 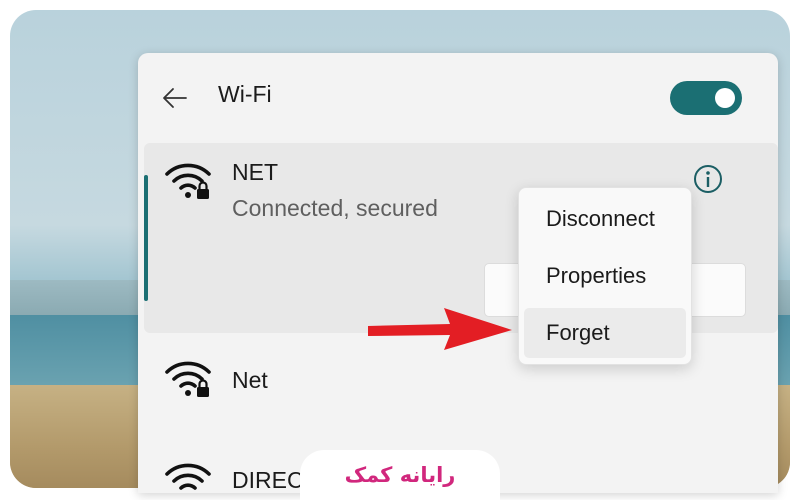 What do you see at coordinates (605, 219) in the screenshot?
I see `menu-item-disconnect: Disconnect` at bounding box center [605, 219].